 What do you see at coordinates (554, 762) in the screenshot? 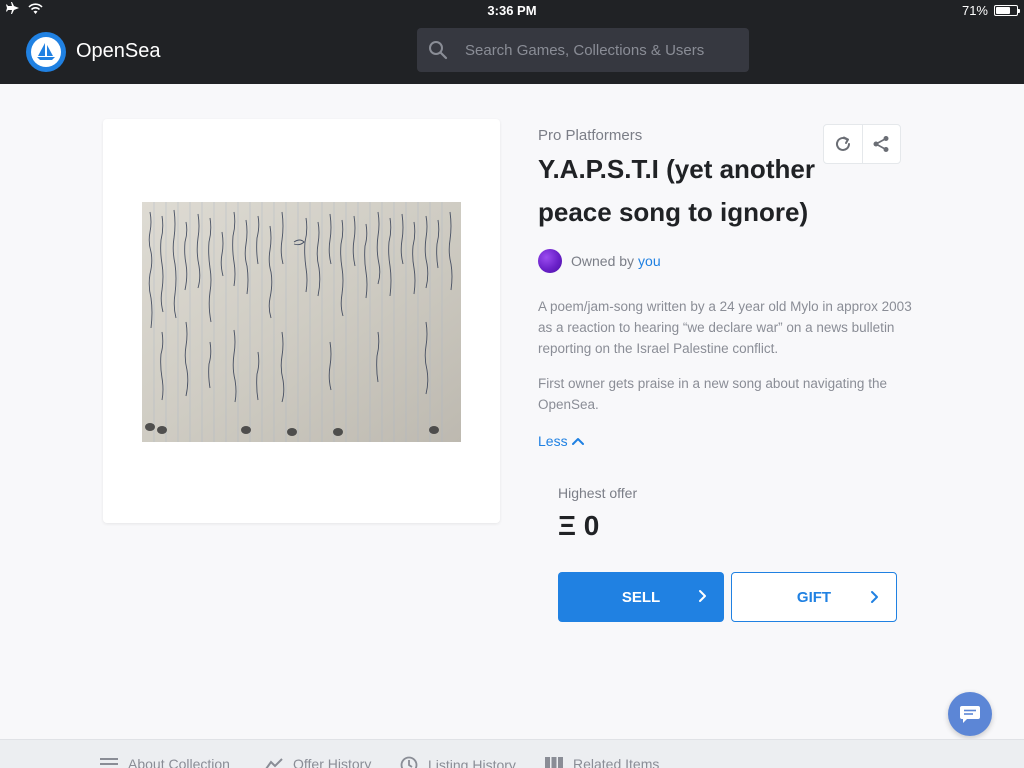
I see `grid-icon` at bounding box center [554, 762].